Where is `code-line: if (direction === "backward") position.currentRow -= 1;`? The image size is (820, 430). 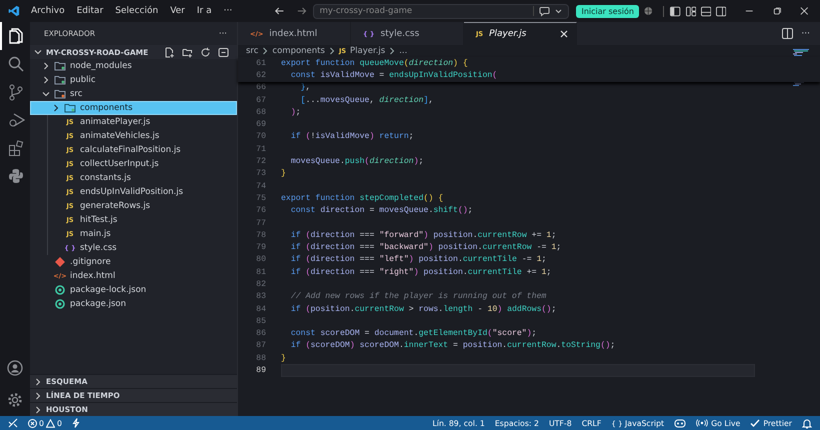 code-line: if (direction === "backward") position.currentRow -= 1; is located at coordinates (426, 247).